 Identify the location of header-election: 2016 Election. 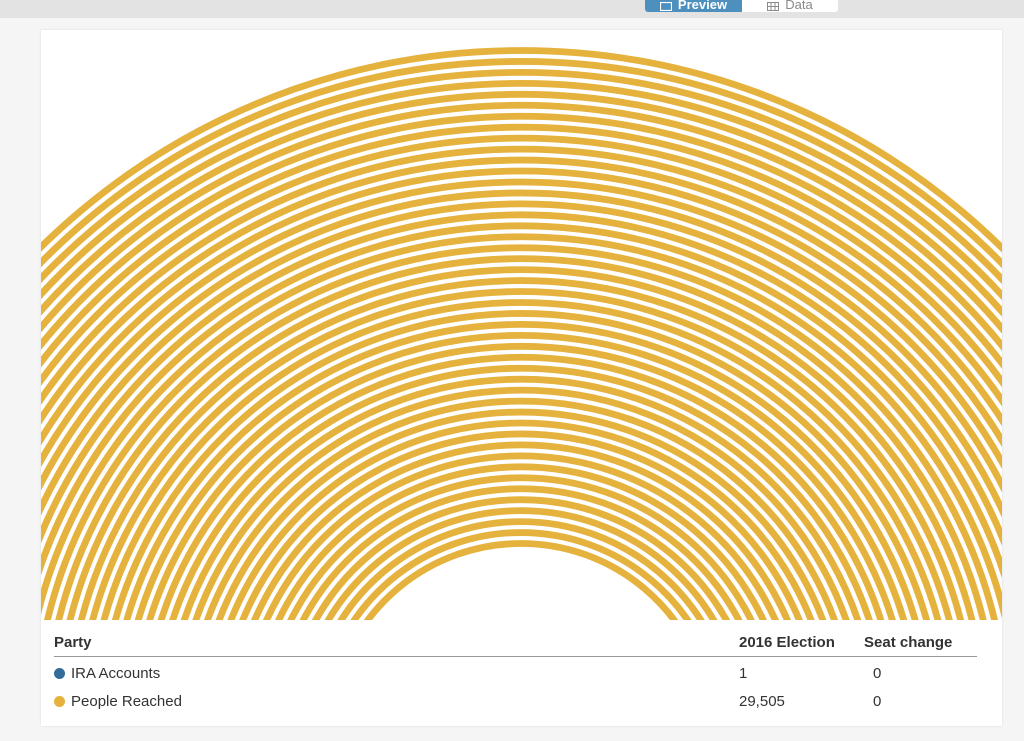
(787, 642).